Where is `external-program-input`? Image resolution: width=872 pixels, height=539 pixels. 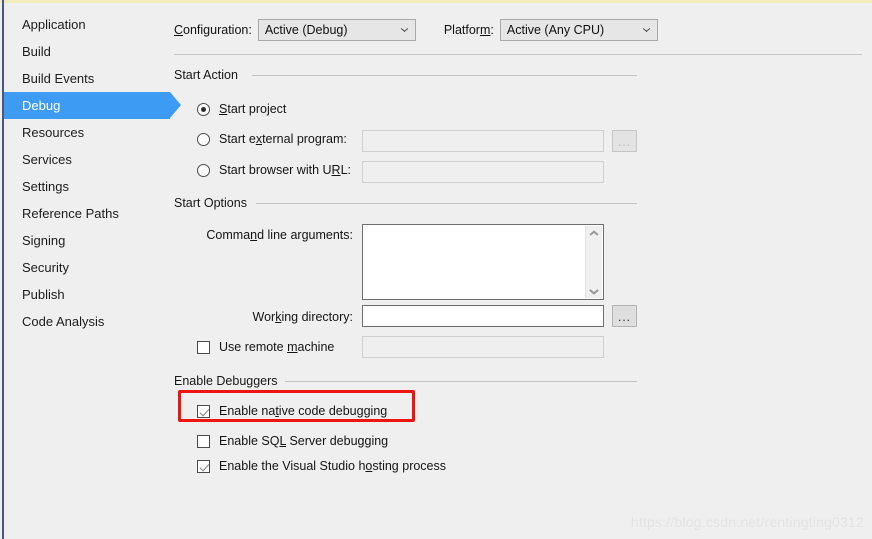 external-program-input is located at coordinates (483, 141).